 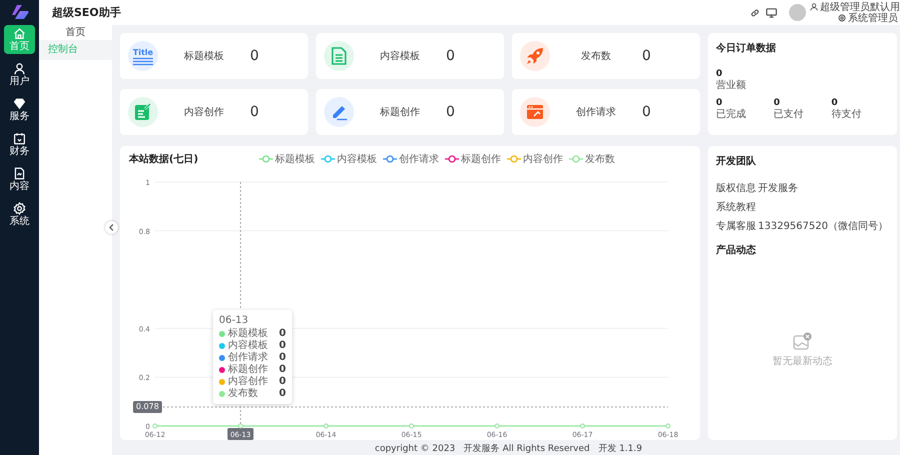 What do you see at coordinates (873, 18) in the screenshot?
I see `user-role: 系统管理员` at bounding box center [873, 18].